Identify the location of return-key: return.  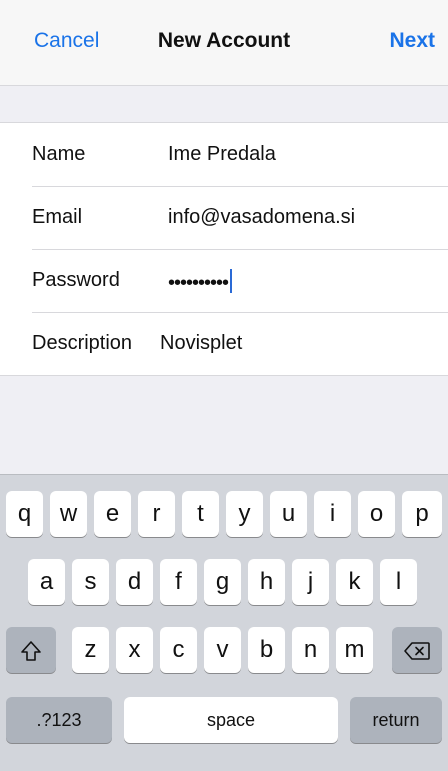
(396, 720).